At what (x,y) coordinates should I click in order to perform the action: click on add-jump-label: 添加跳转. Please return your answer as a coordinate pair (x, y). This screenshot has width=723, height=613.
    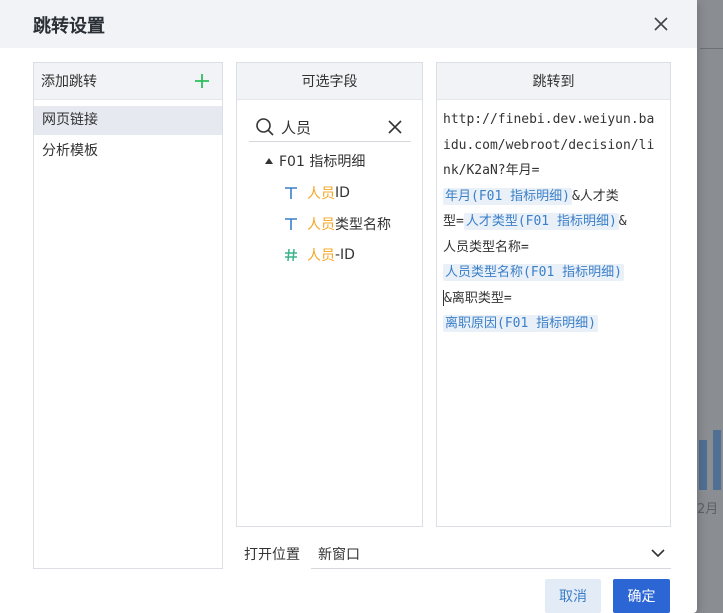
    Looking at the image, I should click on (69, 82).